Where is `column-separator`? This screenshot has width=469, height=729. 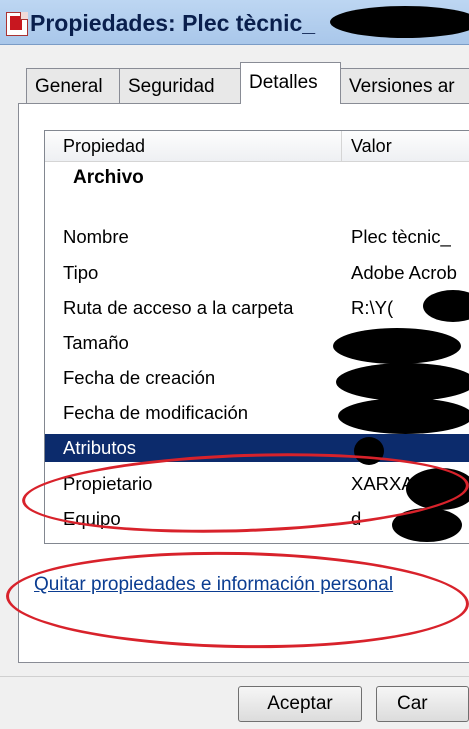 column-separator is located at coordinates (341, 146).